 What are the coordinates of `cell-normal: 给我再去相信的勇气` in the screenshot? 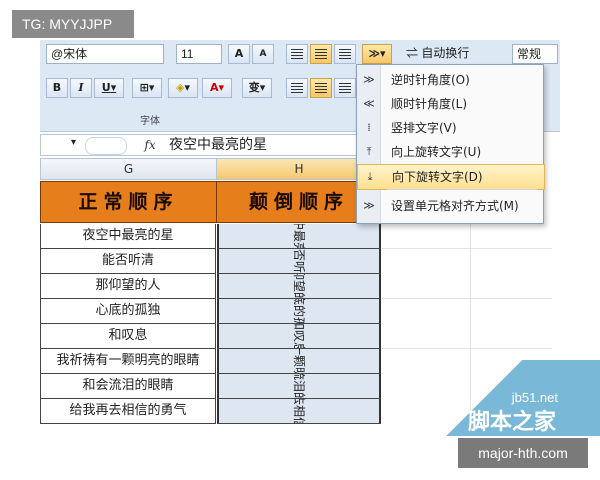 It's located at (128, 411).